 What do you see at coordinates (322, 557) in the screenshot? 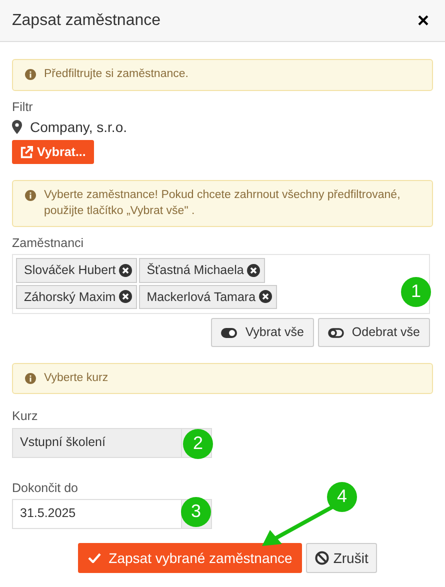
I see `cancel-icon` at bounding box center [322, 557].